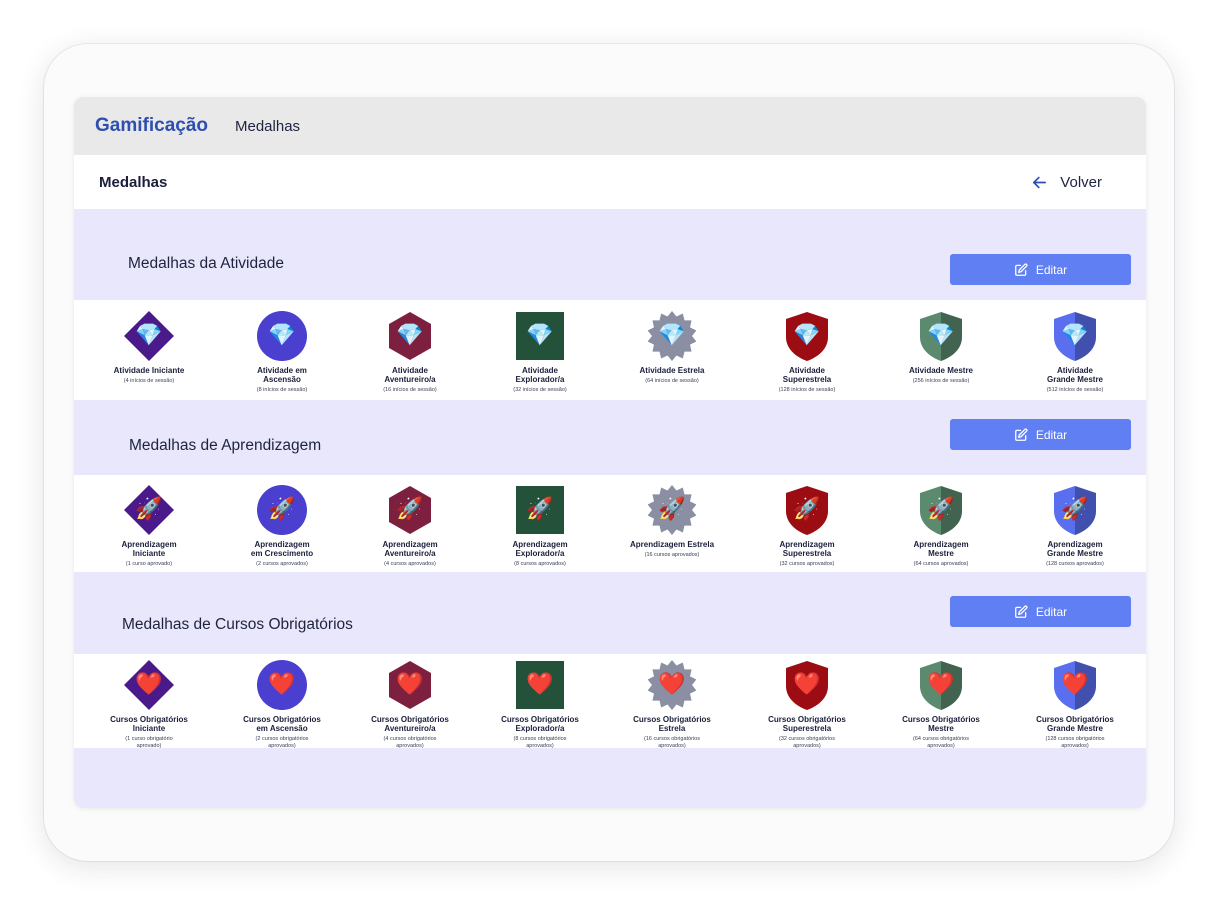  What do you see at coordinates (540, 510) in the screenshot?
I see `medal-badge-square: 🚀` at bounding box center [540, 510].